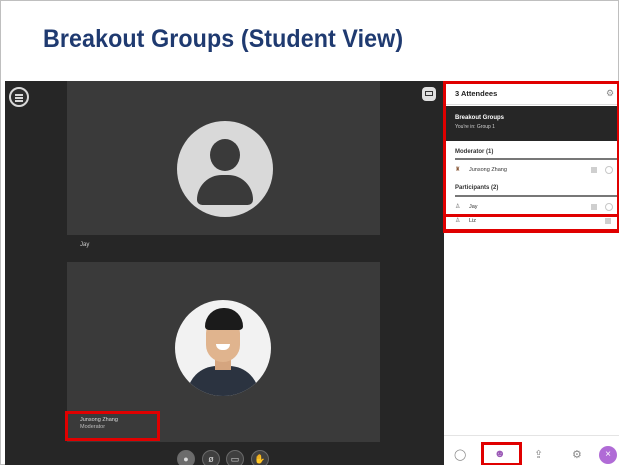 This screenshot has height=465, width=619. What do you see at coordinates (531, 450) in the screenshot?
I see `panel-footer-tabs: ◯ ☻ ⇪ ⚙ ×` at bounding box center [531, 450].